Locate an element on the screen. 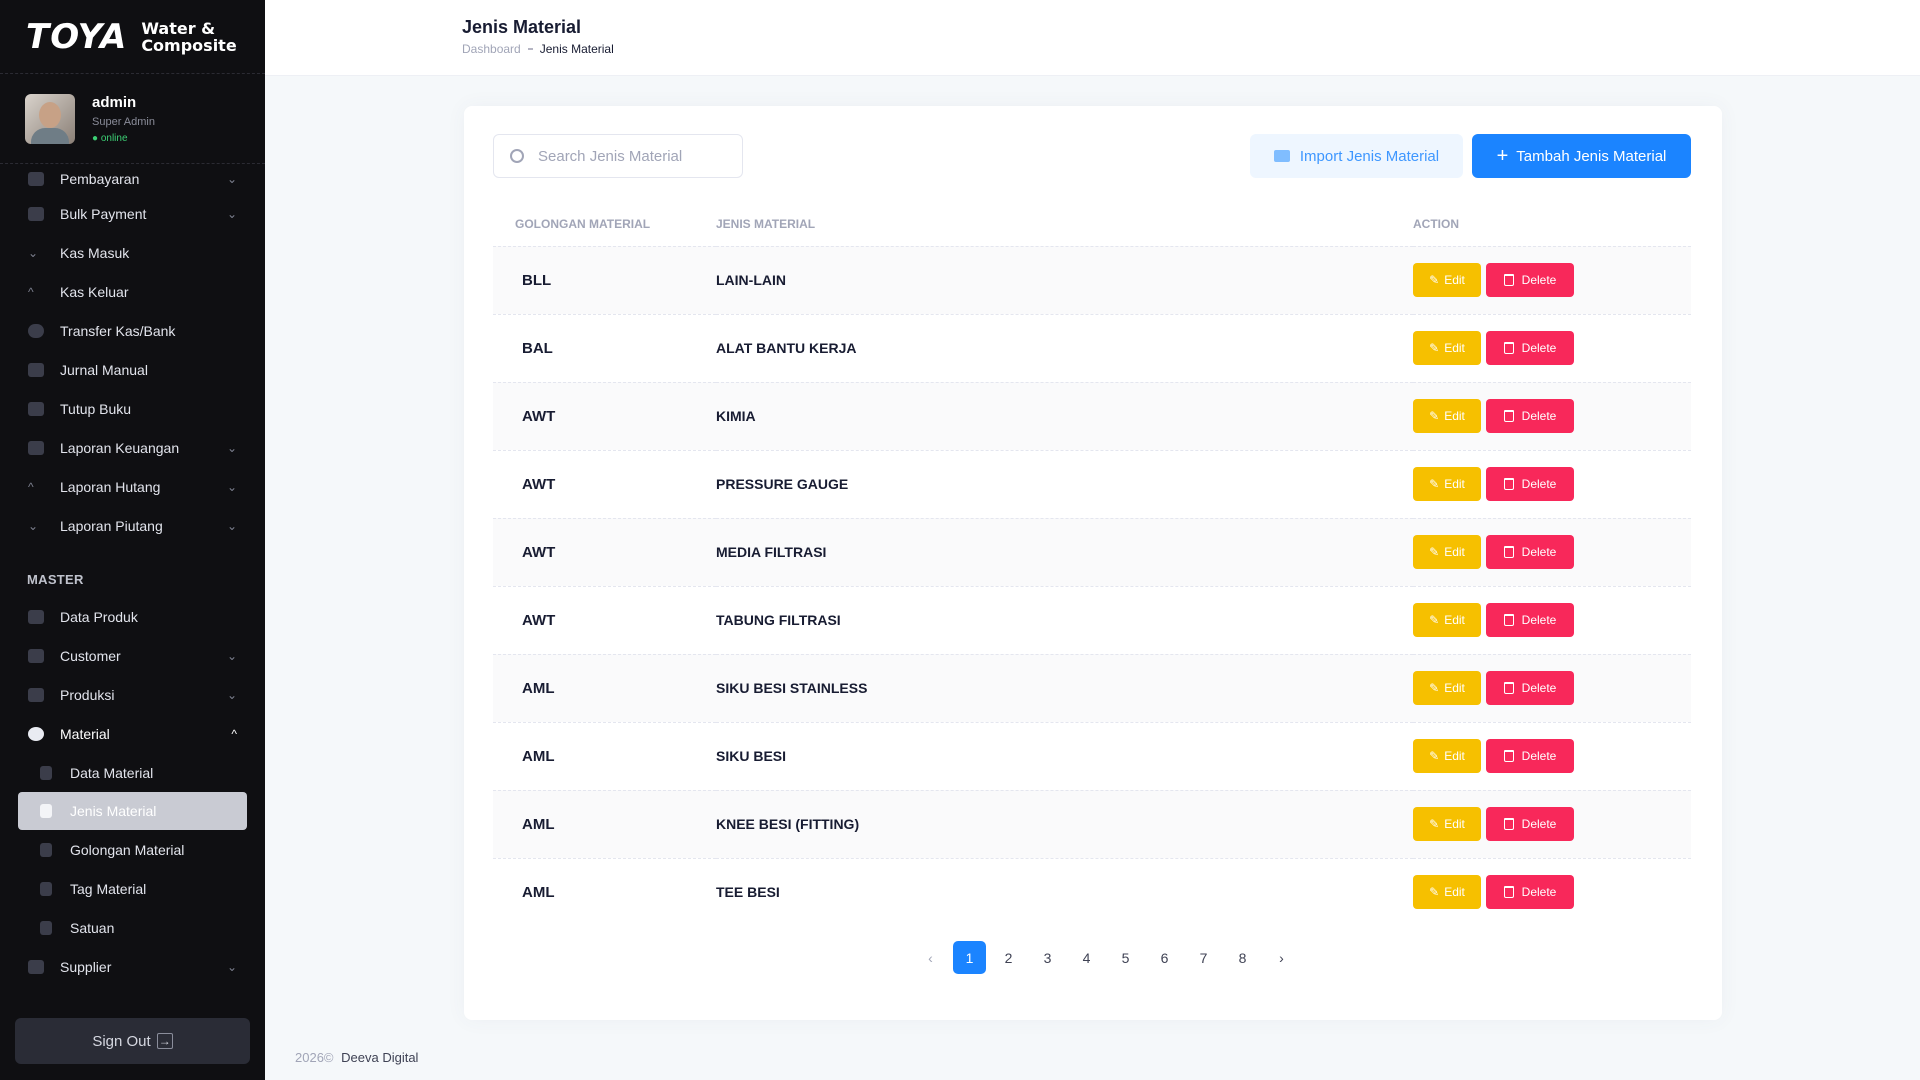 The width and height of the screenshot is (1920, 1080). sidebar-item-pembayaran: Pembayaran ⌄ is located at coordinates (132, 179).